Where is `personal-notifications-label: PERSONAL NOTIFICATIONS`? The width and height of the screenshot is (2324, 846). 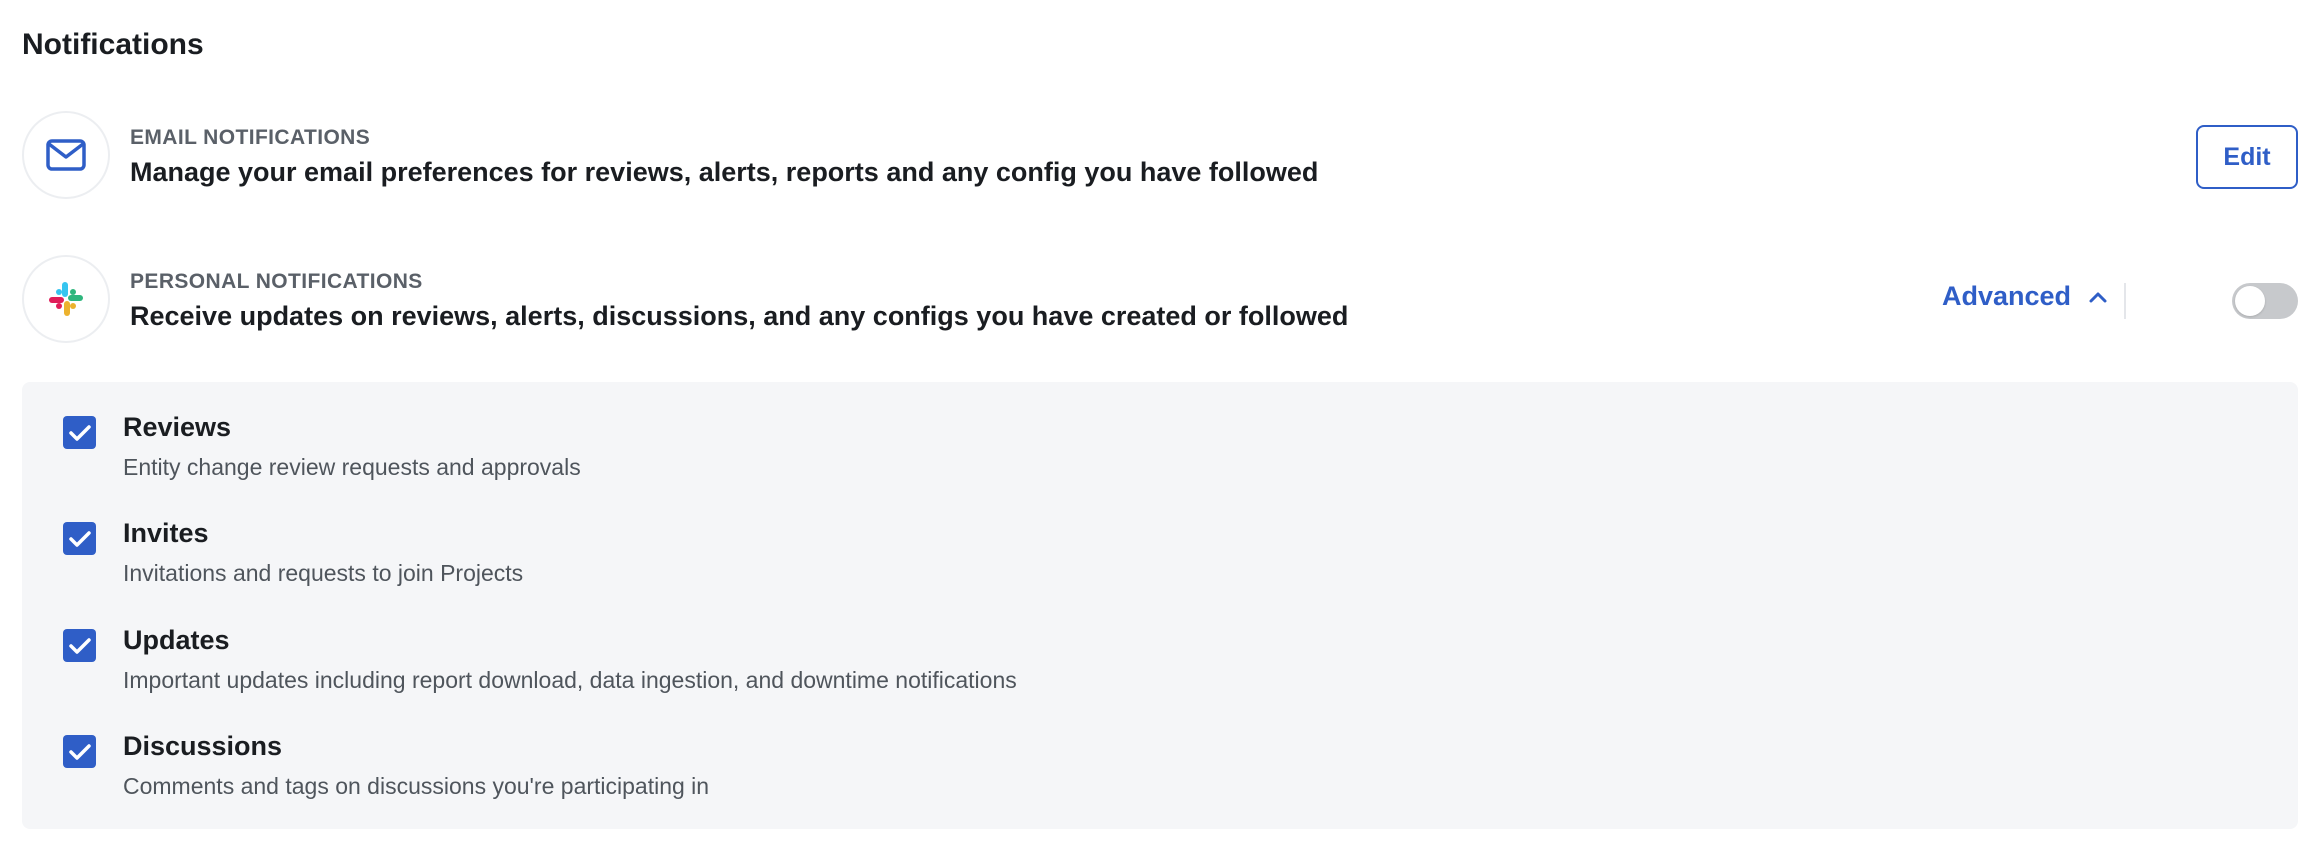 personal-notifications-label: PERSONAL NOTIFICATIONS is located at coordinates (276, 281).